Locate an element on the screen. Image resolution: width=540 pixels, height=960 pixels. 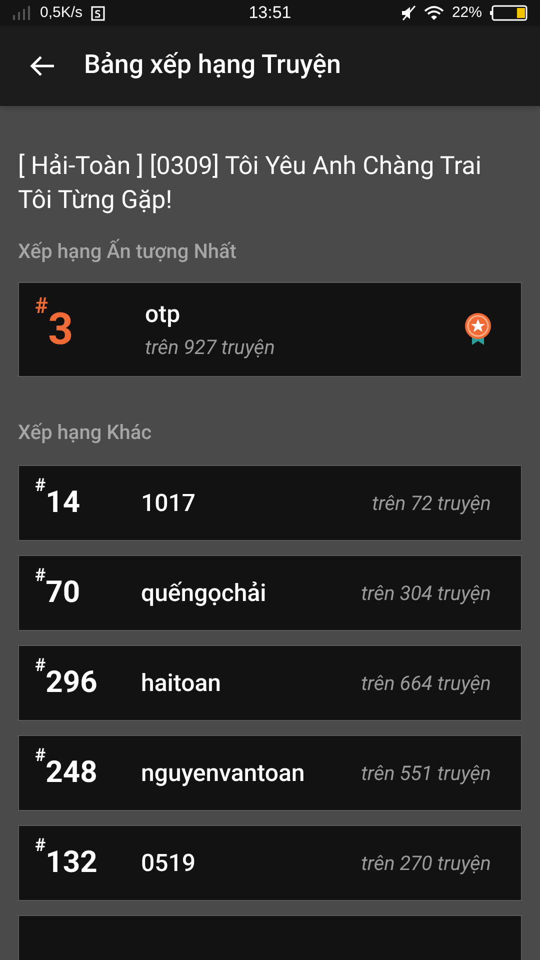
battery-icon is located at coordinates (509, 12).